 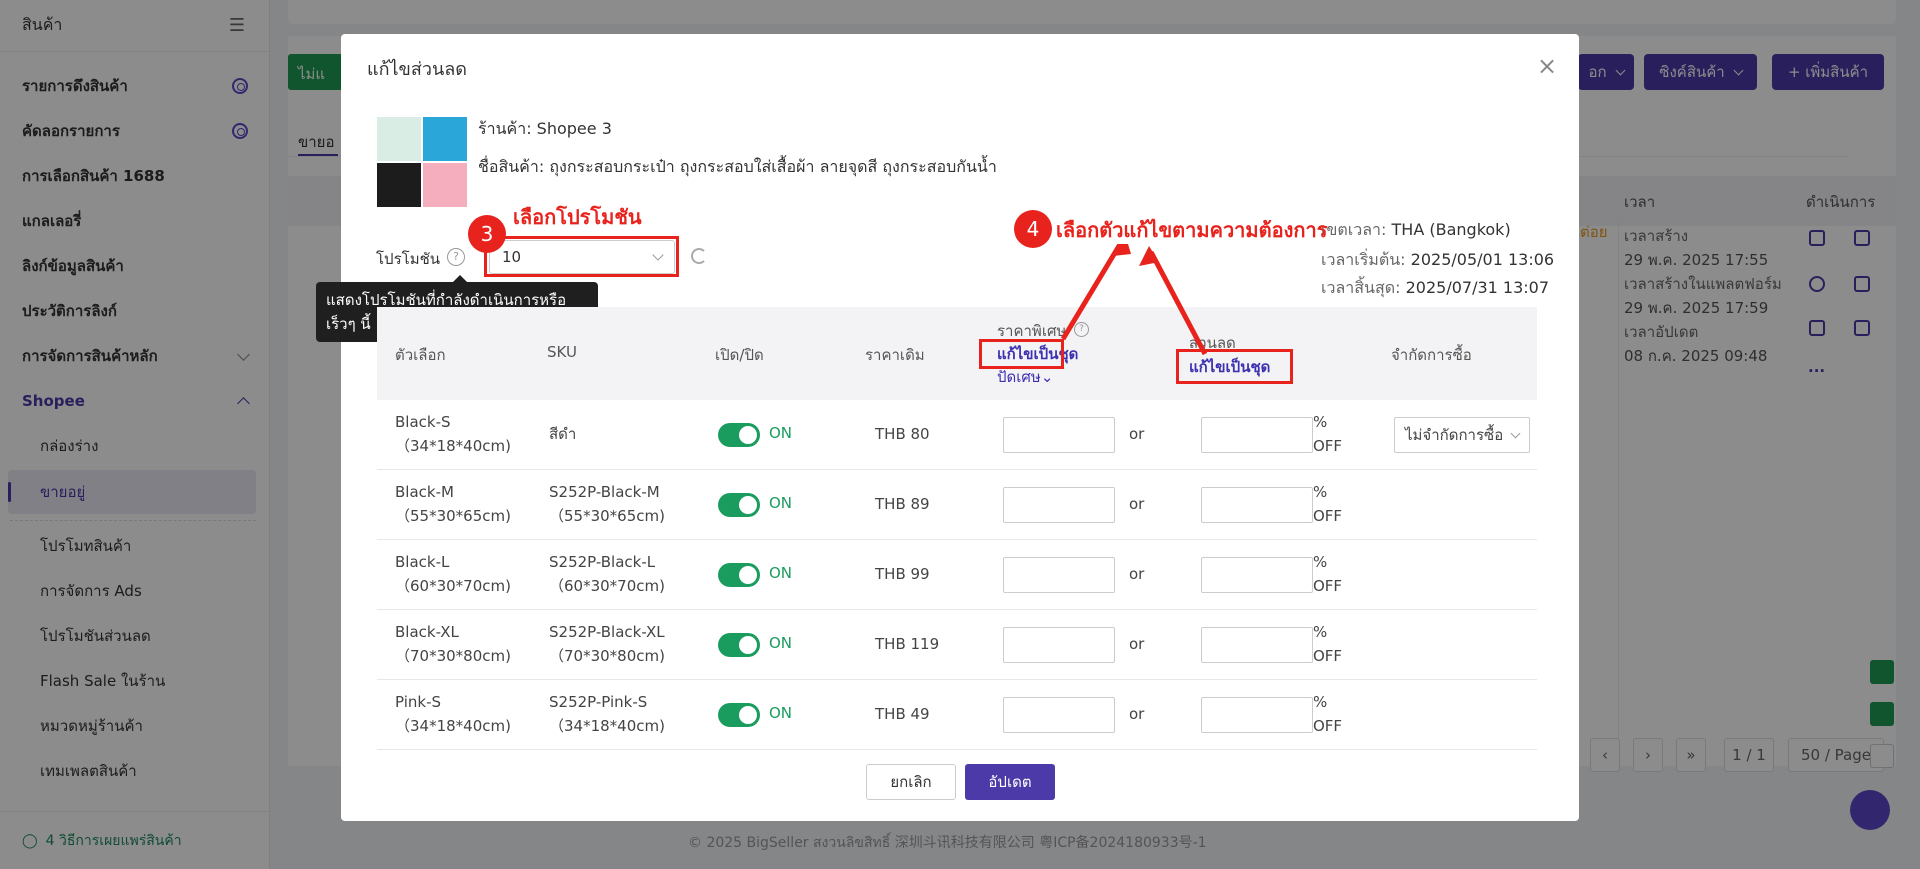 I want to click on option-cell: Black-XL （70*30*80cm), so click(x=453, y=644).